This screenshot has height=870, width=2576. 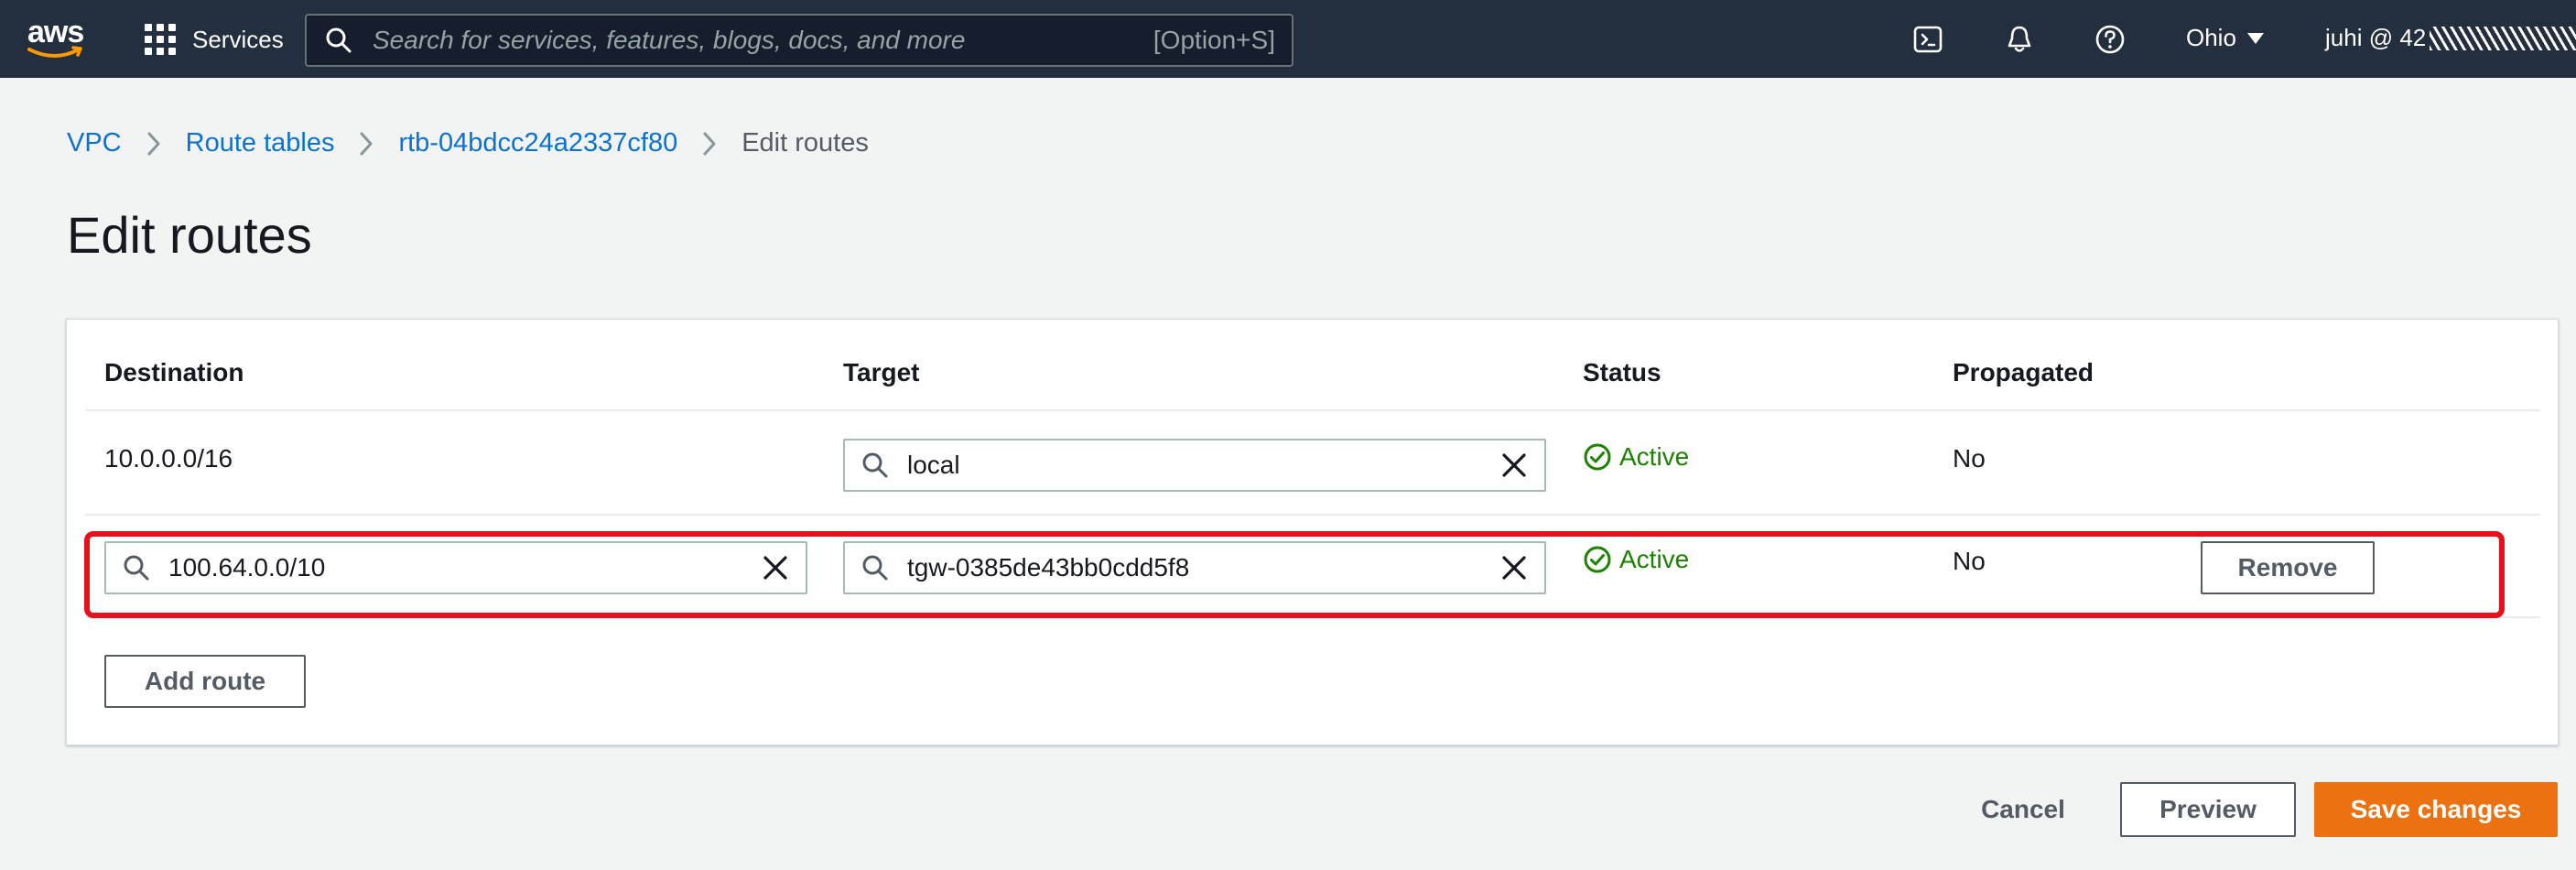 I want to click on breadcrumb-vpc: VPC, so click(x=95, y=143).